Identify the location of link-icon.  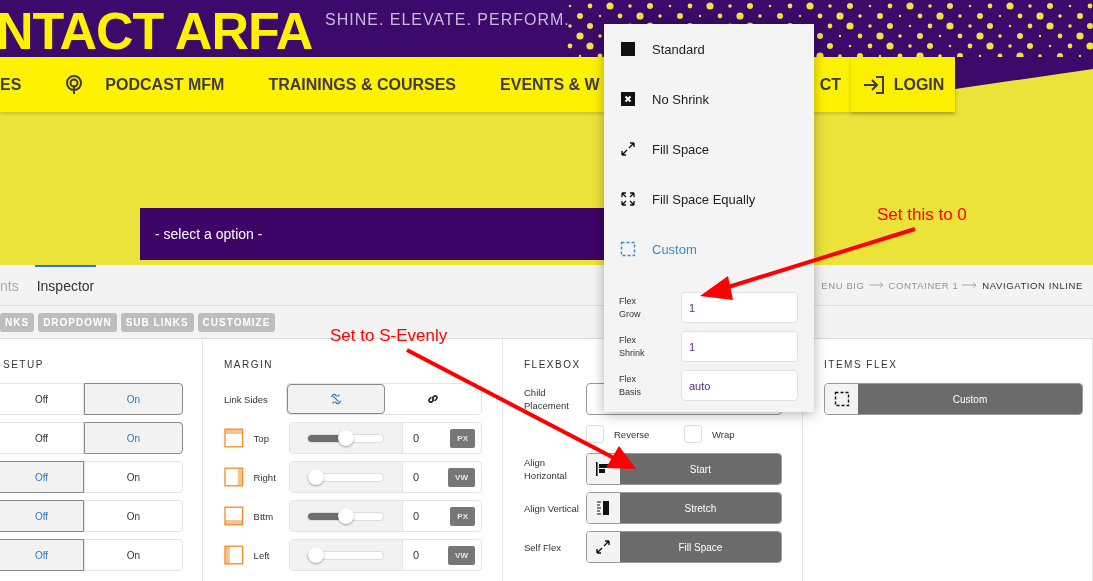
(432, 399).